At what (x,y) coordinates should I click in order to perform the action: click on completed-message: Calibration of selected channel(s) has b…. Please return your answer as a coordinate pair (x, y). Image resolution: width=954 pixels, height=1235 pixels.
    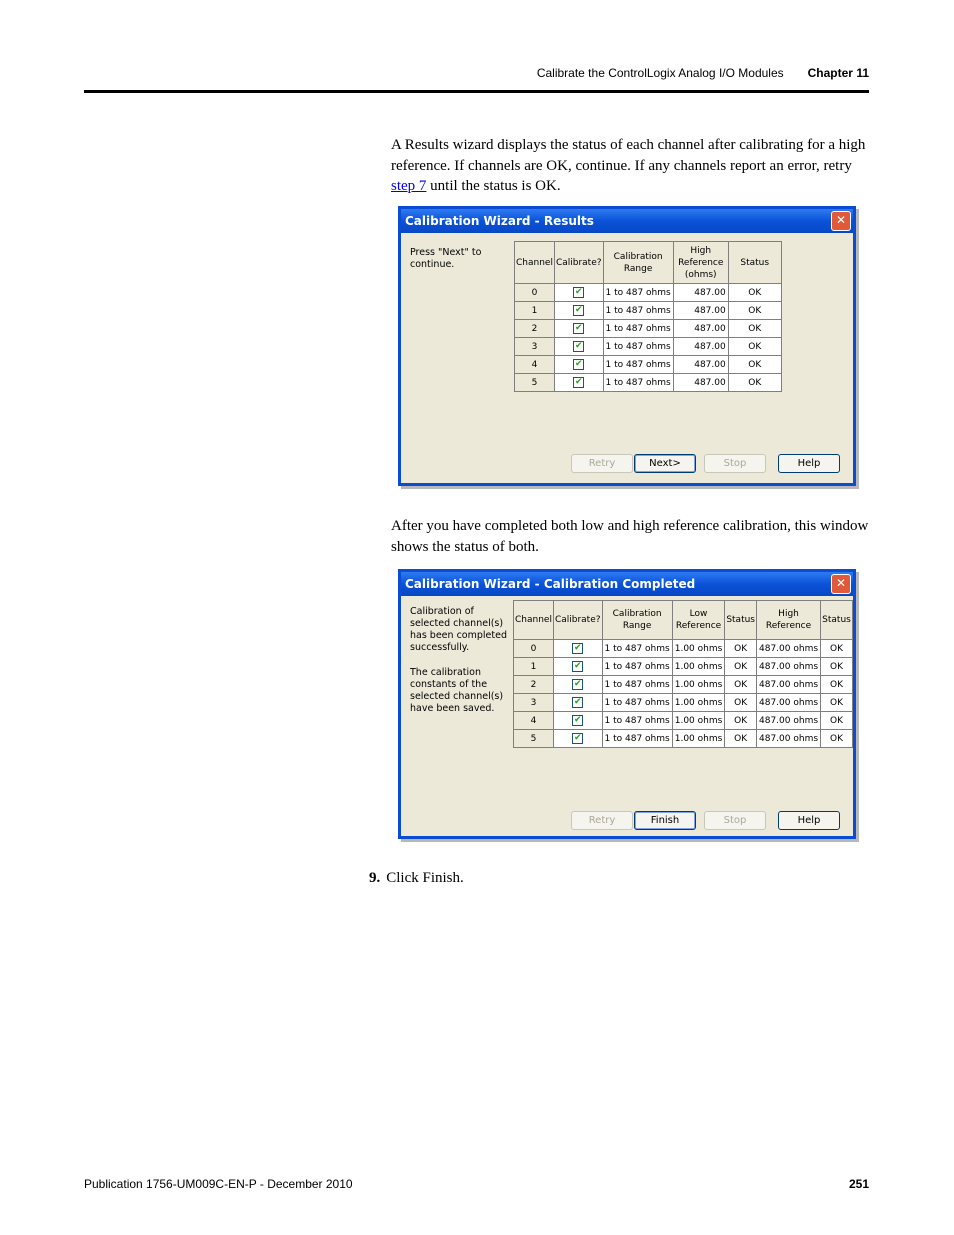
    Looking at the image, I should click on (458, 629).